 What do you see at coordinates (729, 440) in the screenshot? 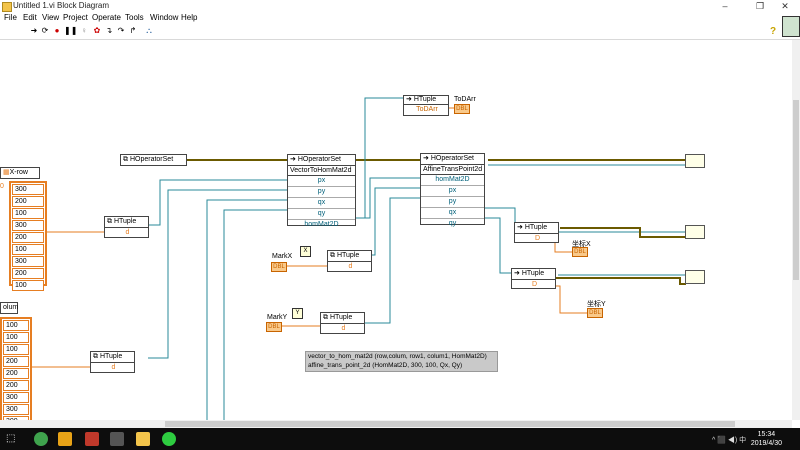
I see `system-tray: ^ ⬛ ◀) 中` at bounding box center [729, 440].